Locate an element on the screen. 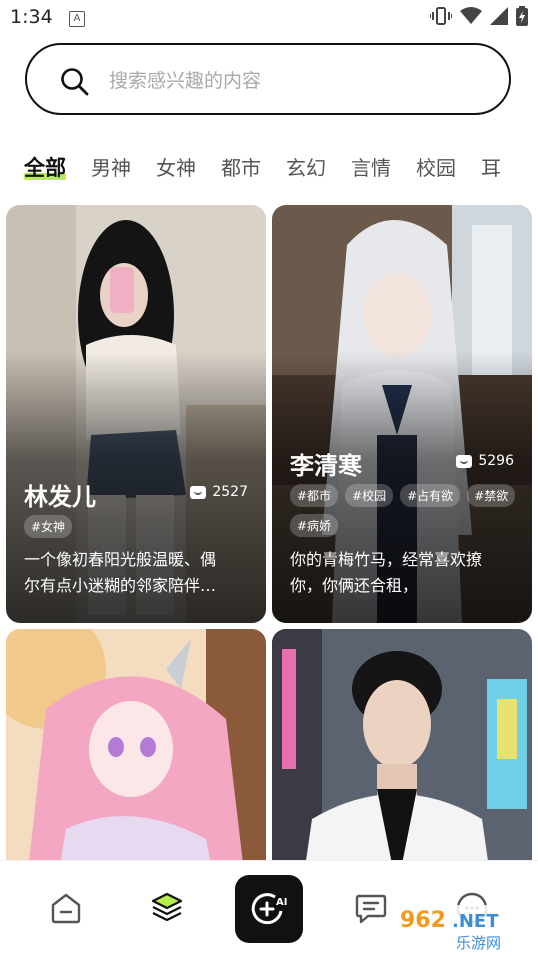 The width and height of the screenshot is (538, 957). search-input is located at coordinates (299, 81).